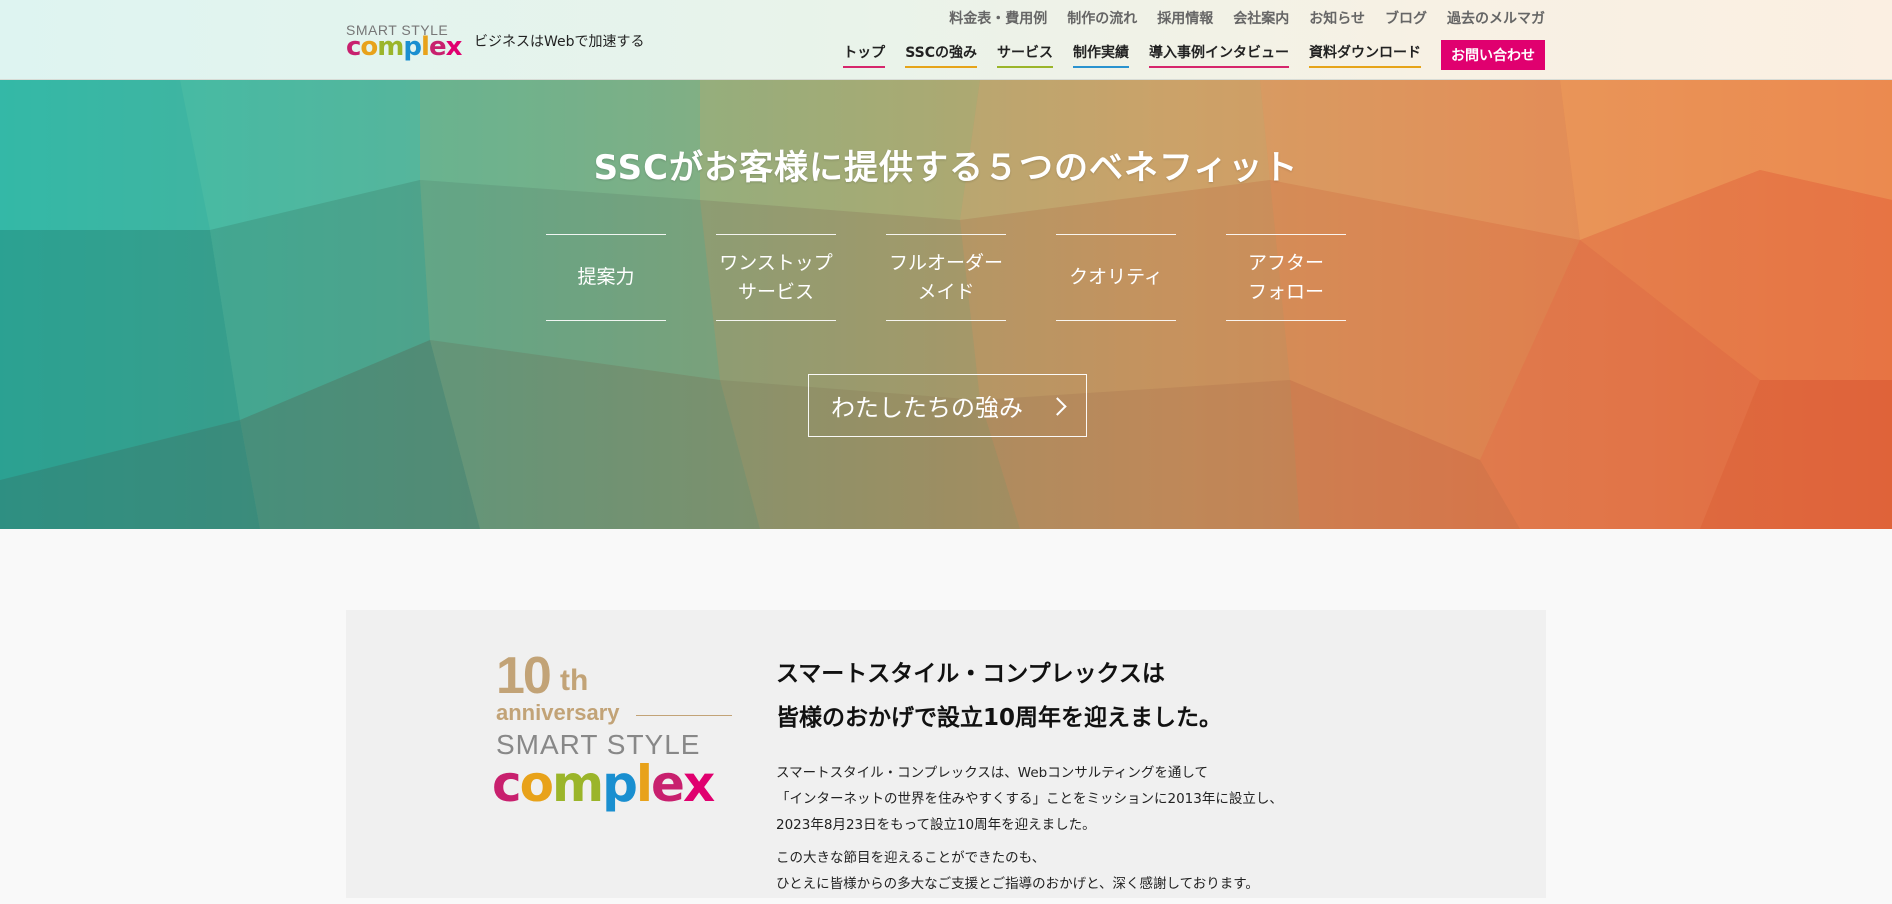 The width and height of the screenshot is (1892, 904). What do you see at coordinates (1185, 18) in the screenshot?
I see `subnav-recruit: 採用情報` at bounding box center [1185, 18].